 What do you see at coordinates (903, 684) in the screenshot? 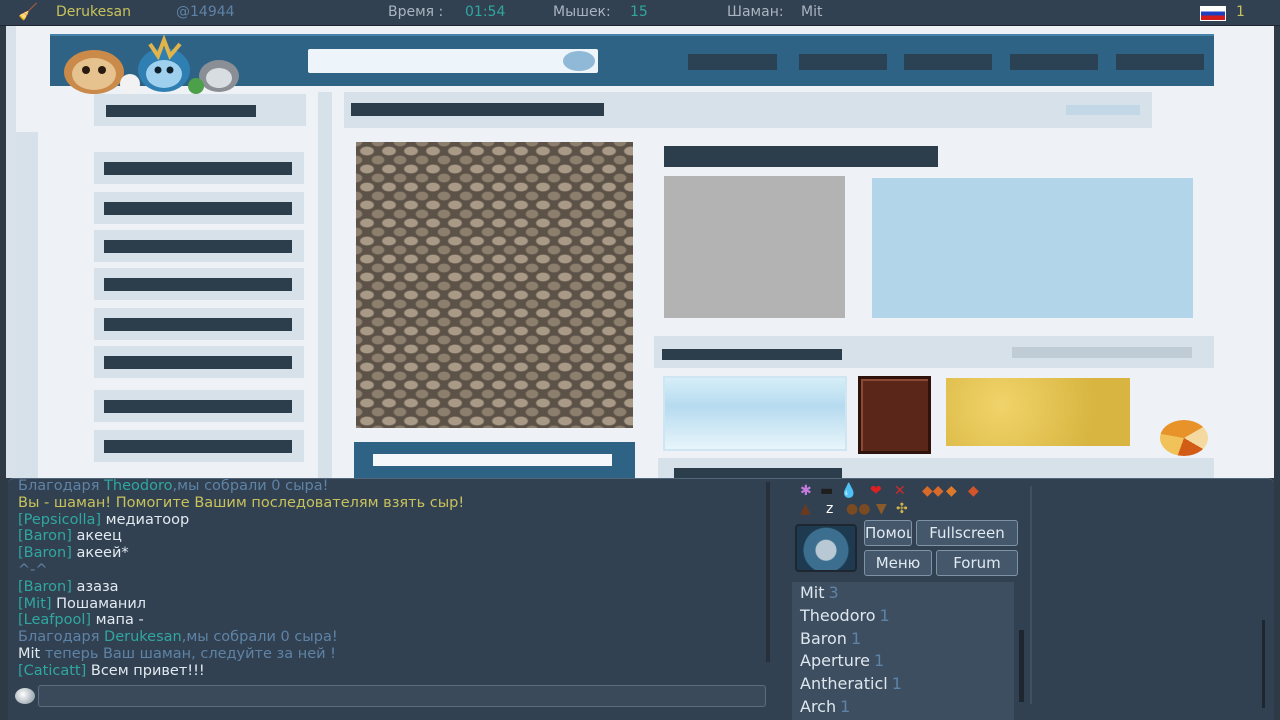
I see `player-row: Antheraticl 1` at bounding box center [903, 684].